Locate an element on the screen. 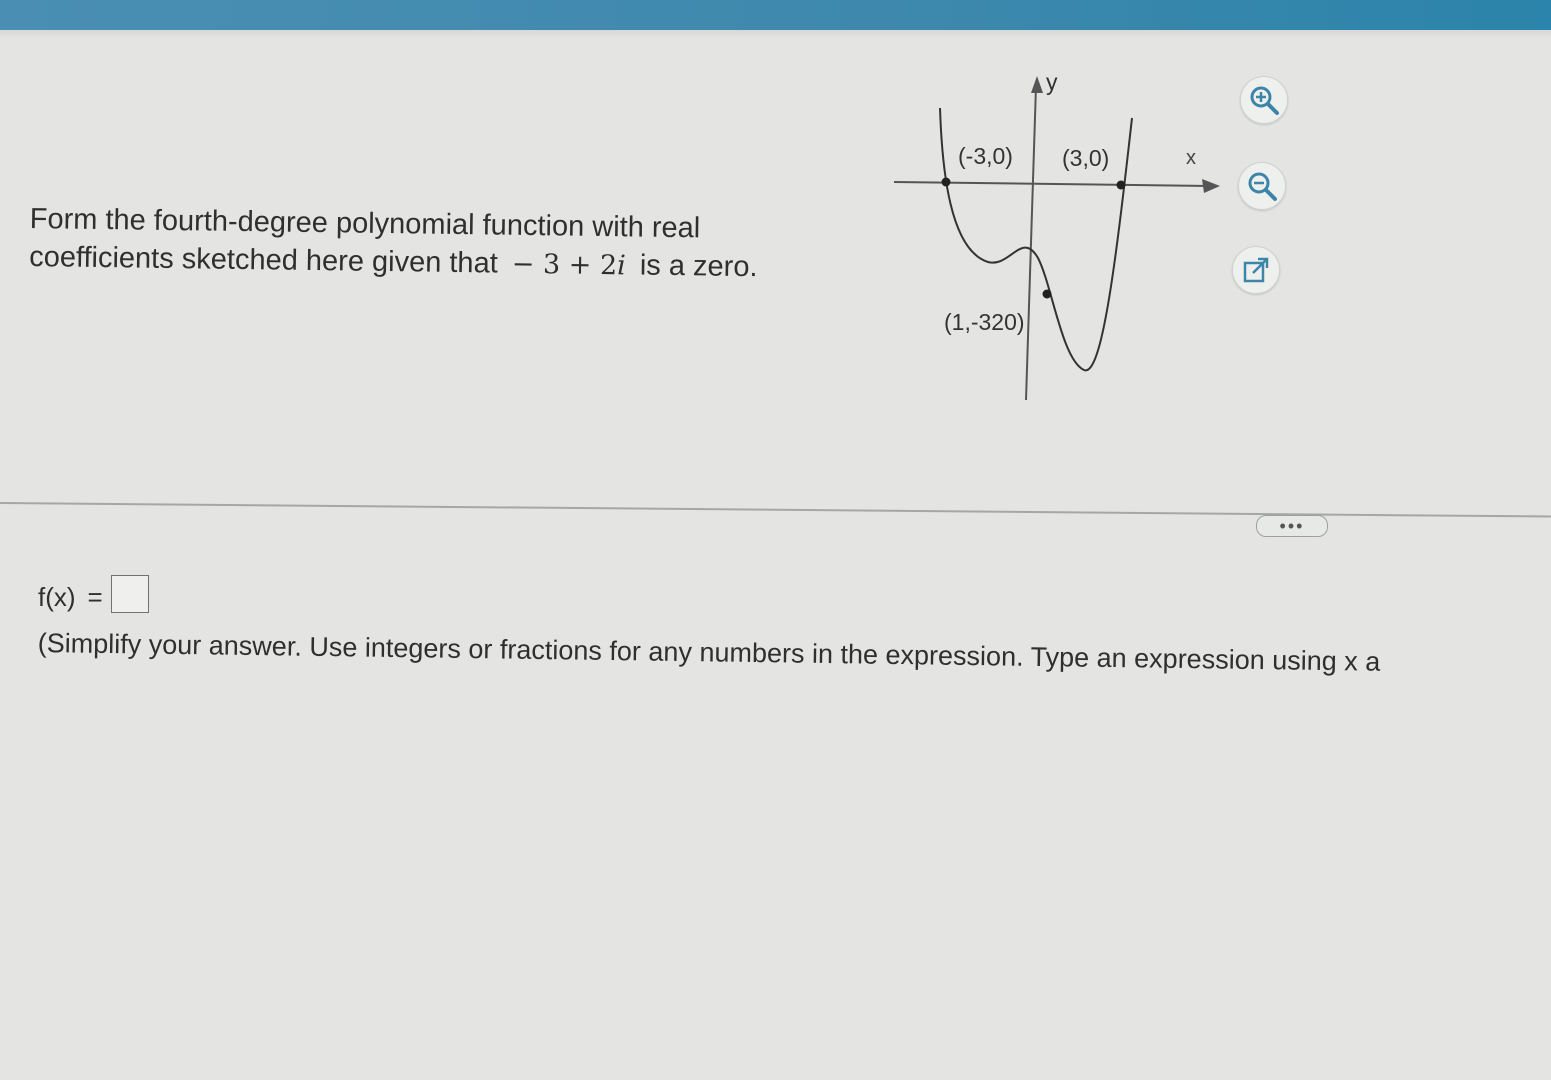  question-line-2-prefix: coefficients sketched here given that is located at coordinates (263, 260).